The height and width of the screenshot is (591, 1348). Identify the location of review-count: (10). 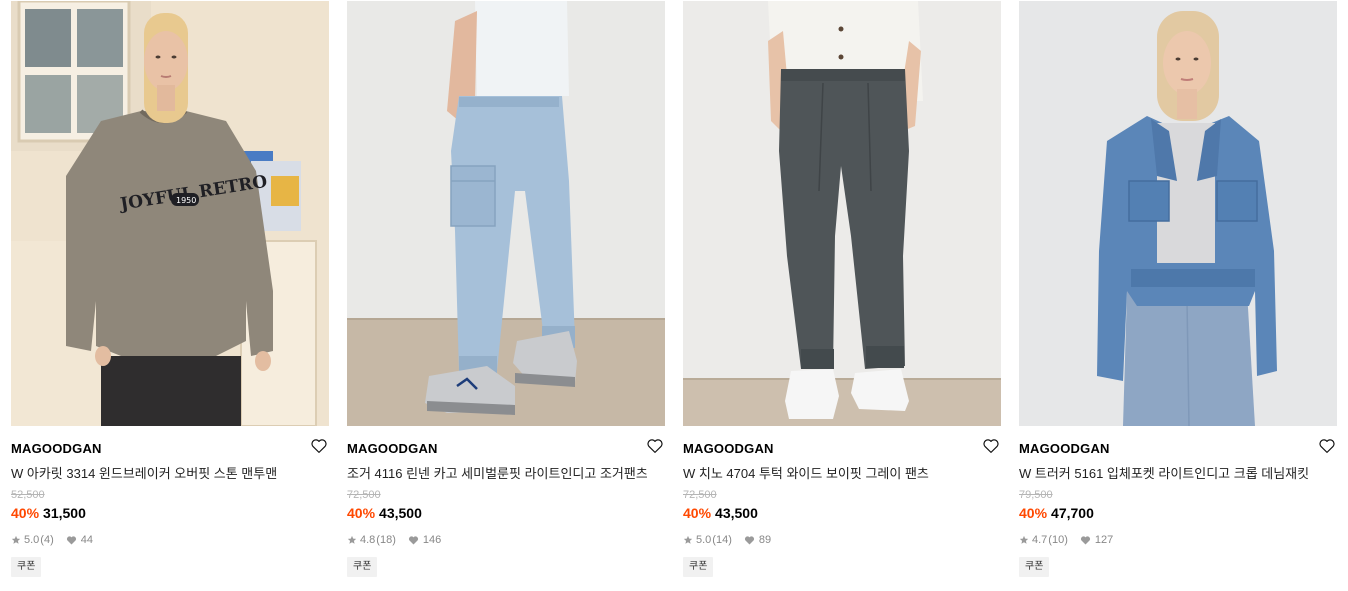
(1058, 540).